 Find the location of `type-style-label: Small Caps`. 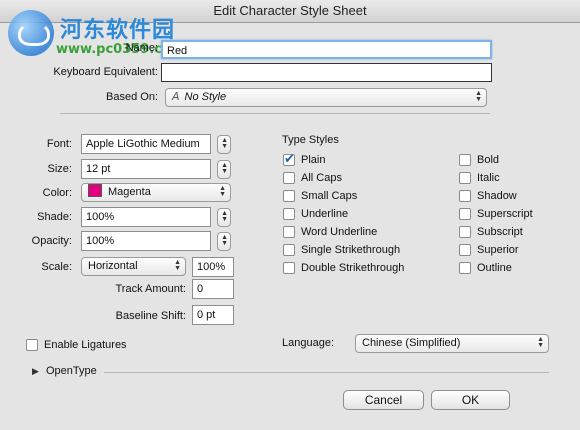

type-style-label: Small Caps is located at coordinates (329, 196).